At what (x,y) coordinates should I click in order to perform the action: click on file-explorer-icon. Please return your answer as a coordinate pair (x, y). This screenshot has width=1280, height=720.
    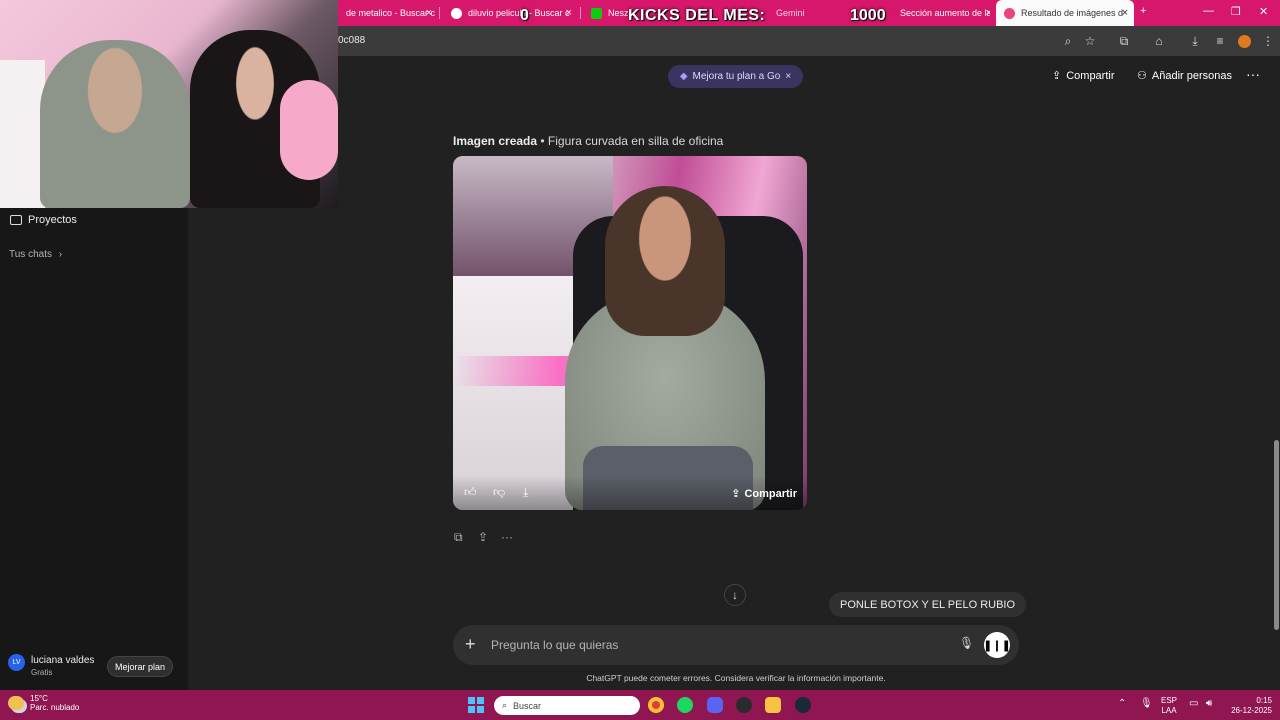
    Looking at the image, I should click on (773, 705).